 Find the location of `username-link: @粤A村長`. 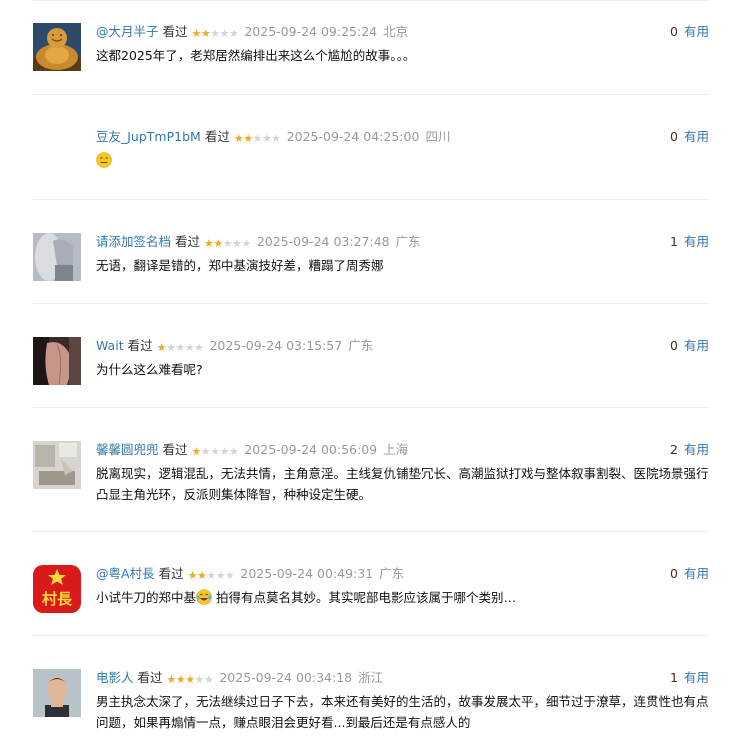

username-link: @粤A村長 is located at coordinates (125, 573).